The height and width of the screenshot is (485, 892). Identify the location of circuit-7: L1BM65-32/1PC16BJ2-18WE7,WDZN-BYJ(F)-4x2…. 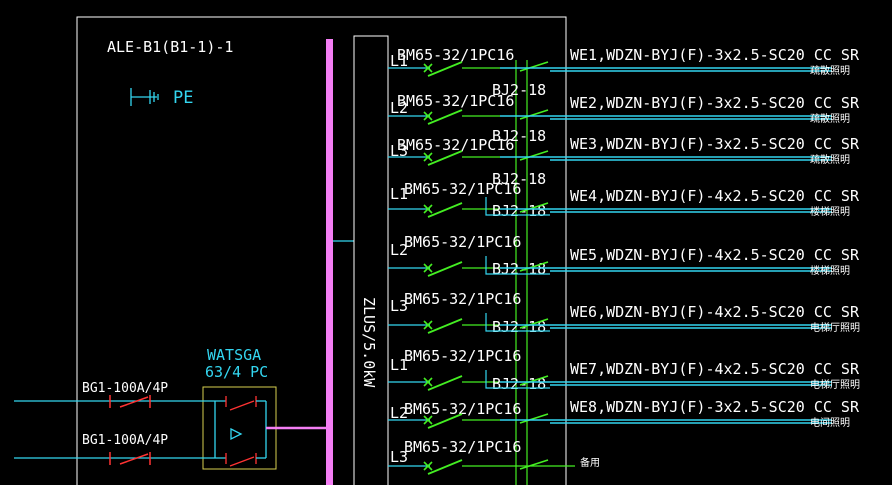
(624, 370).